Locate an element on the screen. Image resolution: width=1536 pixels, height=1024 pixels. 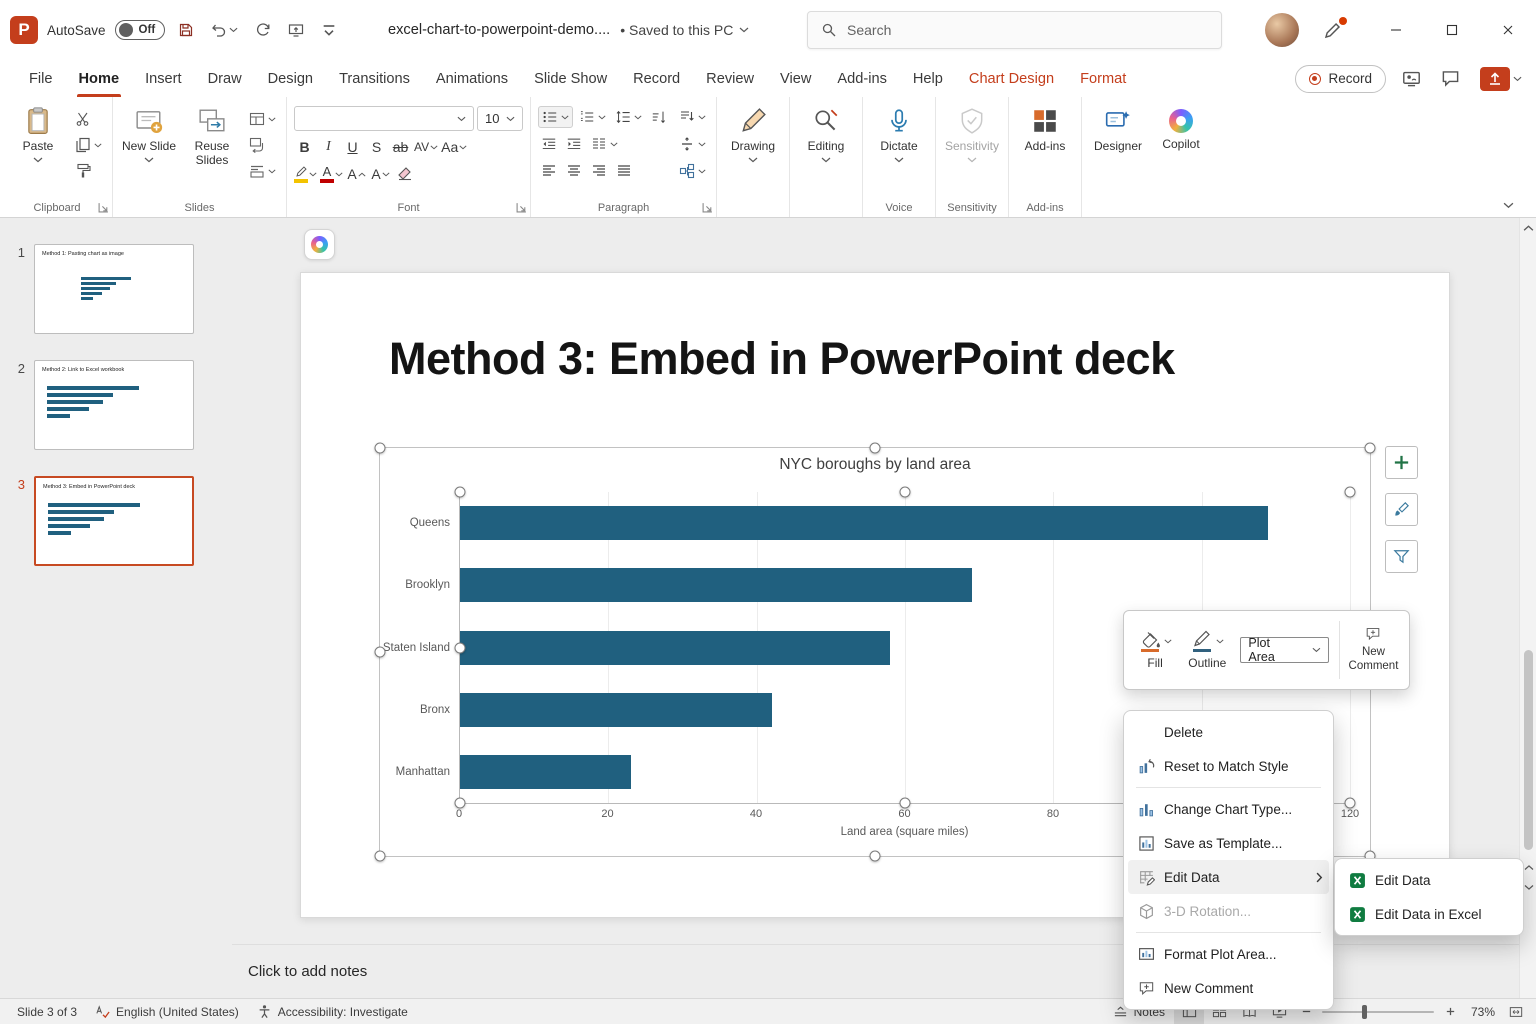
align-left-button is located at coordinates (549, 171).